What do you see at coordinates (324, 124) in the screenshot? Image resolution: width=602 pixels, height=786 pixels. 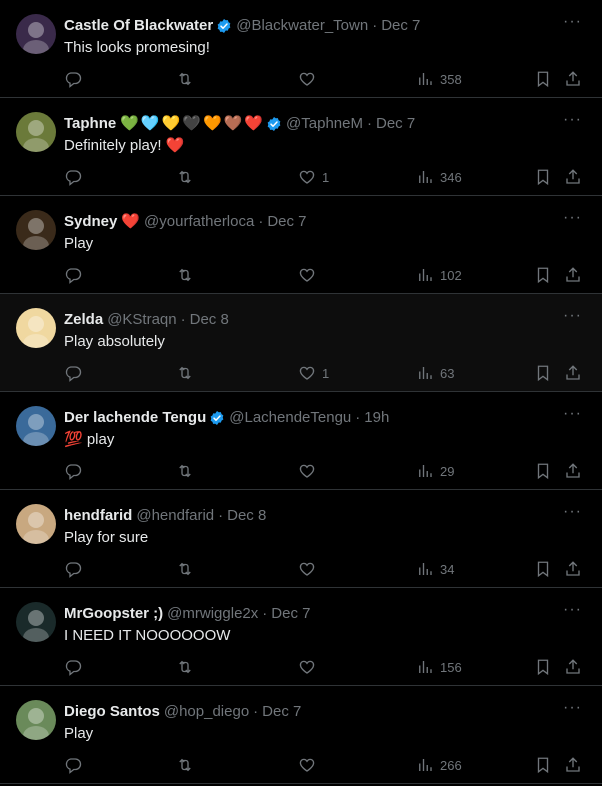 I see `user-handle: @TaphneM` at bounding box center [324, 124].